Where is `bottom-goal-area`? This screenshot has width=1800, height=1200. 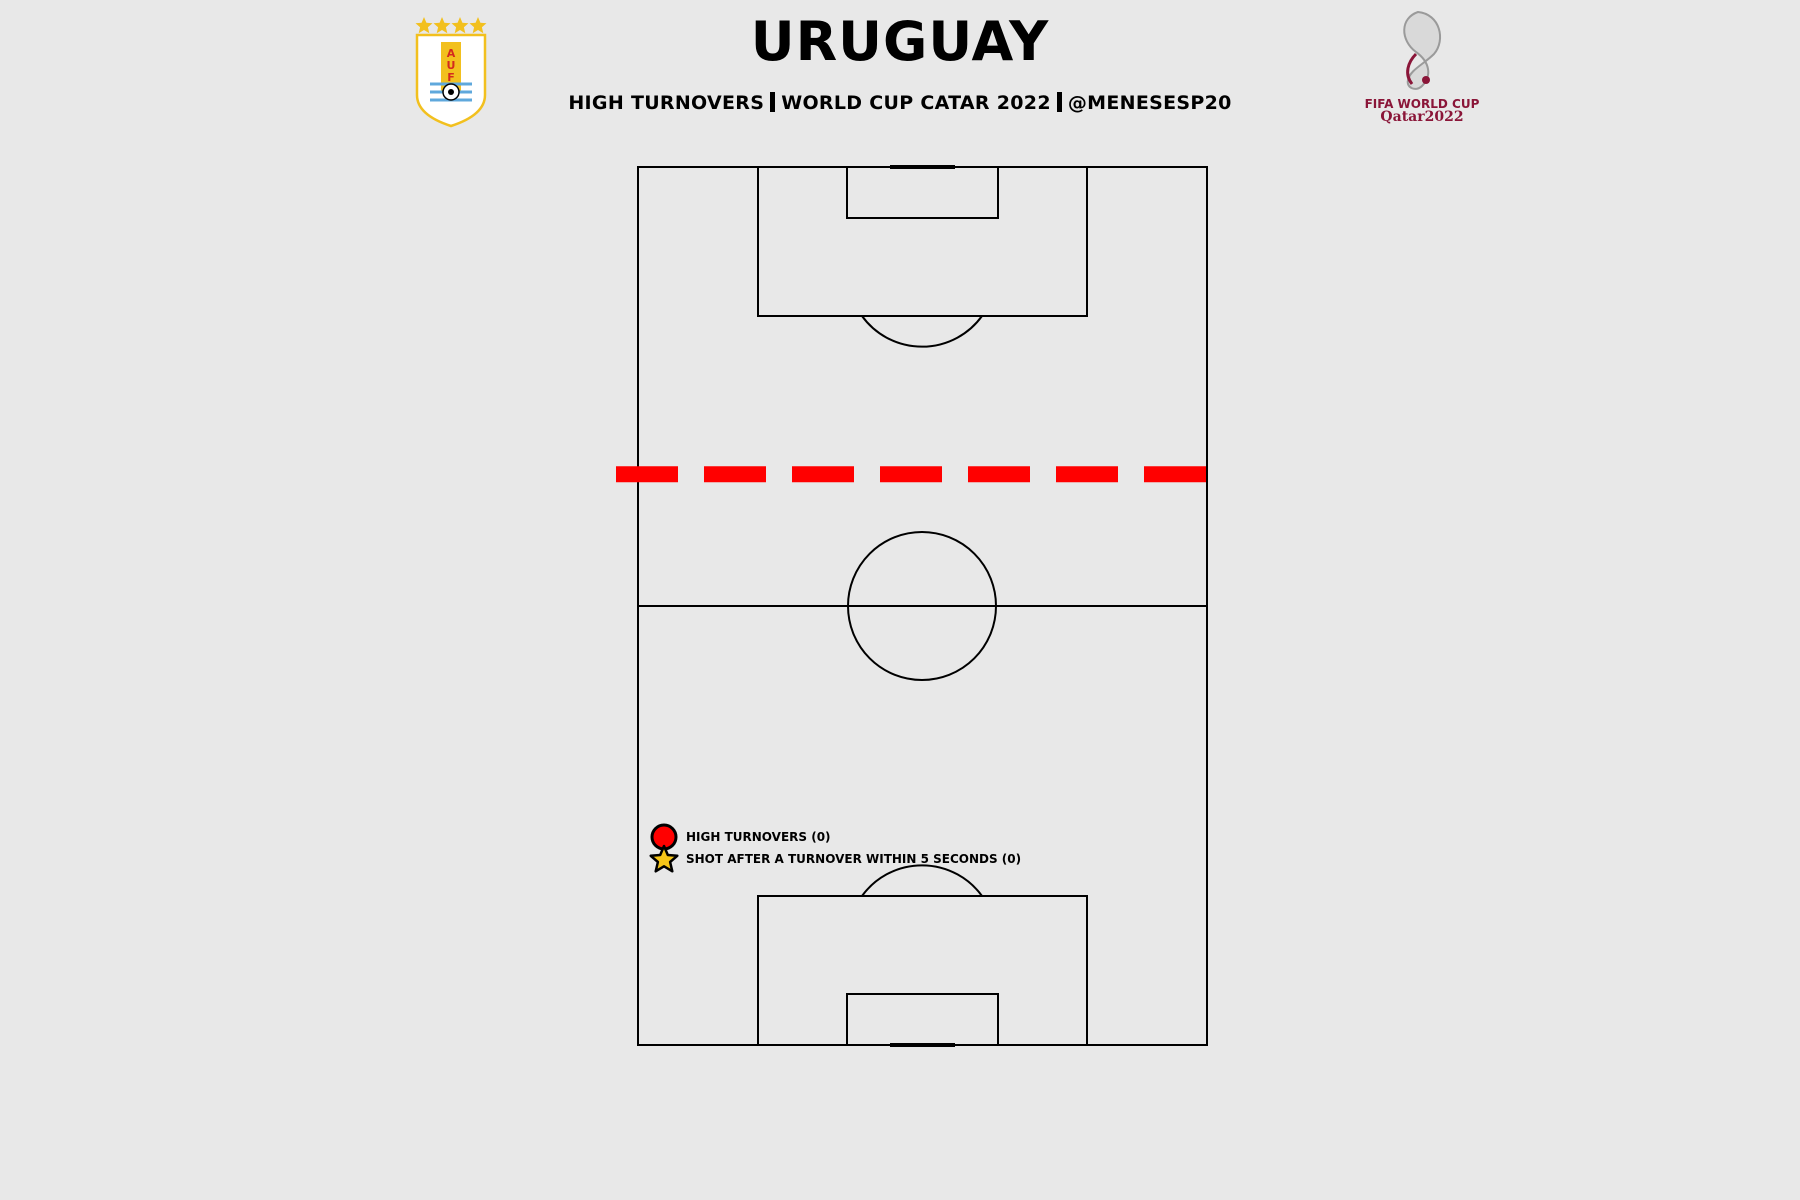 bottom-goal-area is located at coordinates (922, 1019).